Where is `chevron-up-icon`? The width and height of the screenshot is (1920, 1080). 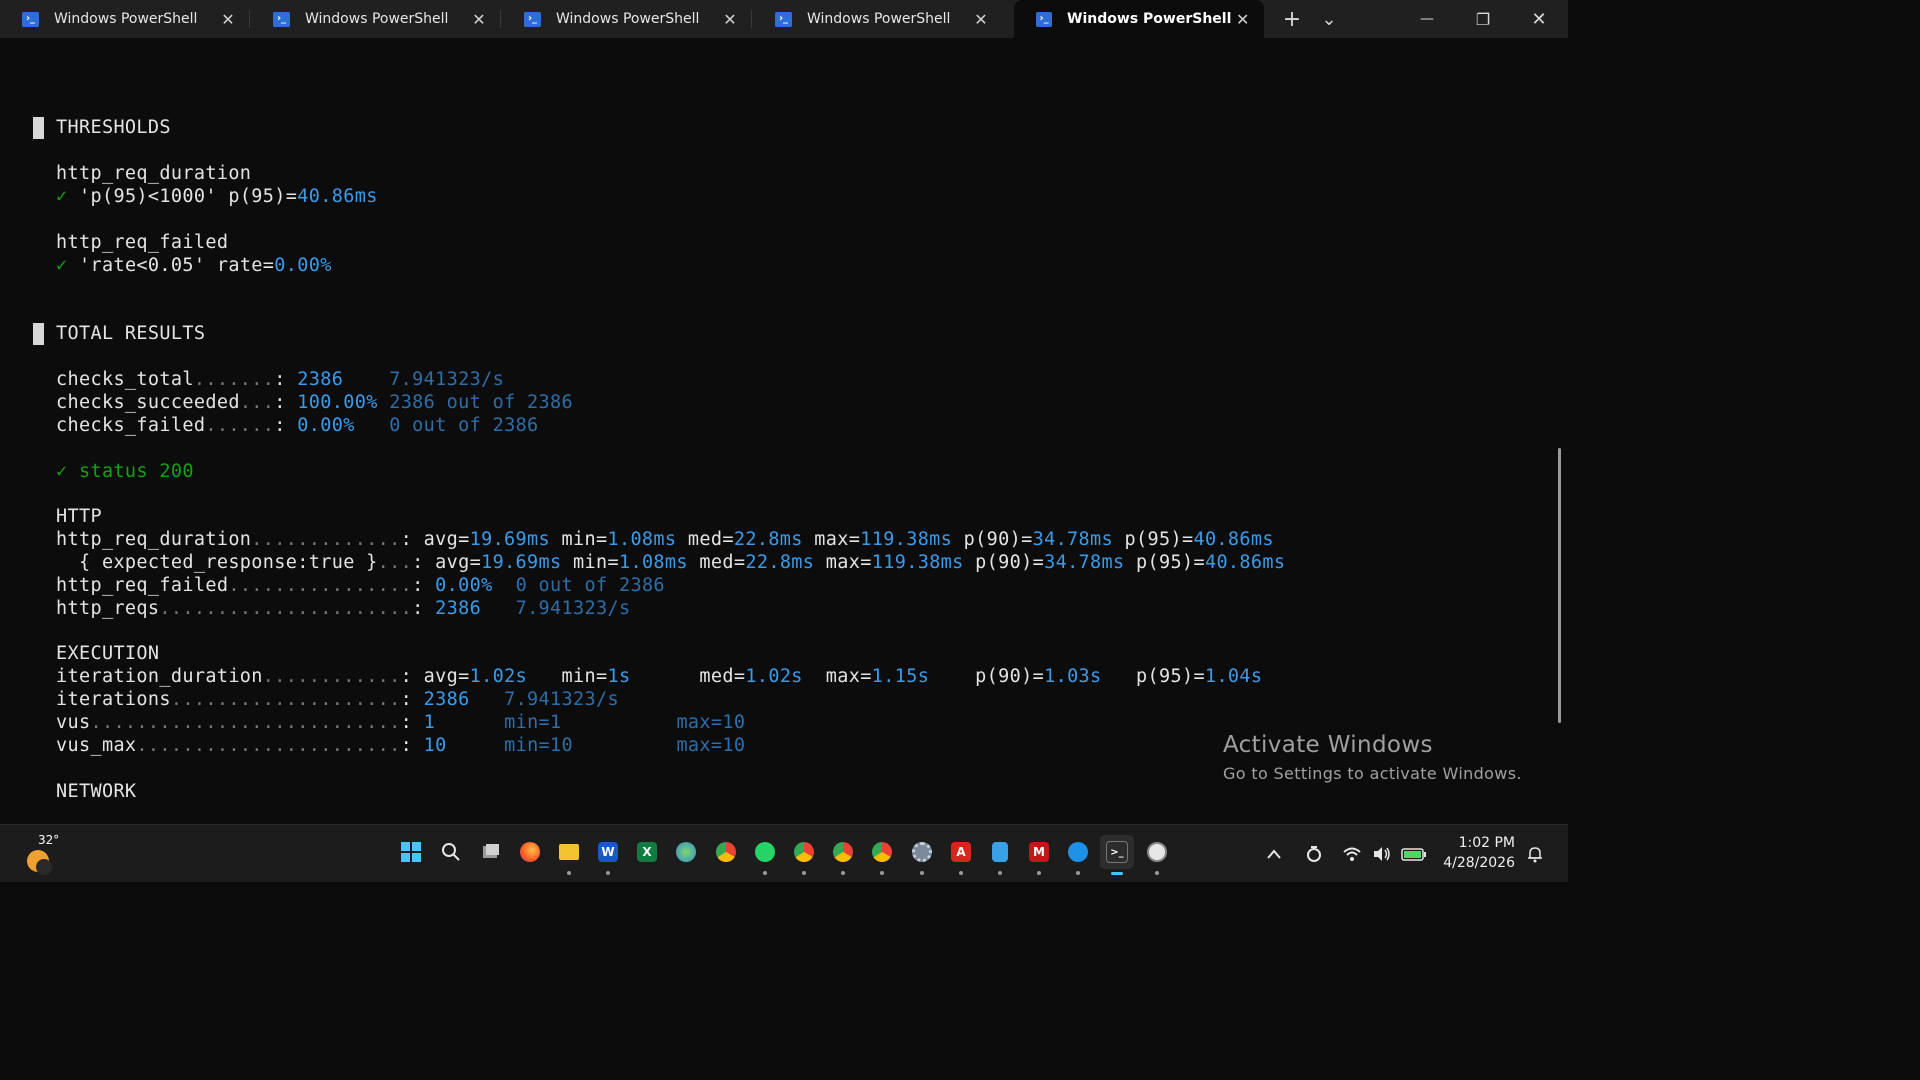
chevron-up-icon is located at coordinates (1274, 854).